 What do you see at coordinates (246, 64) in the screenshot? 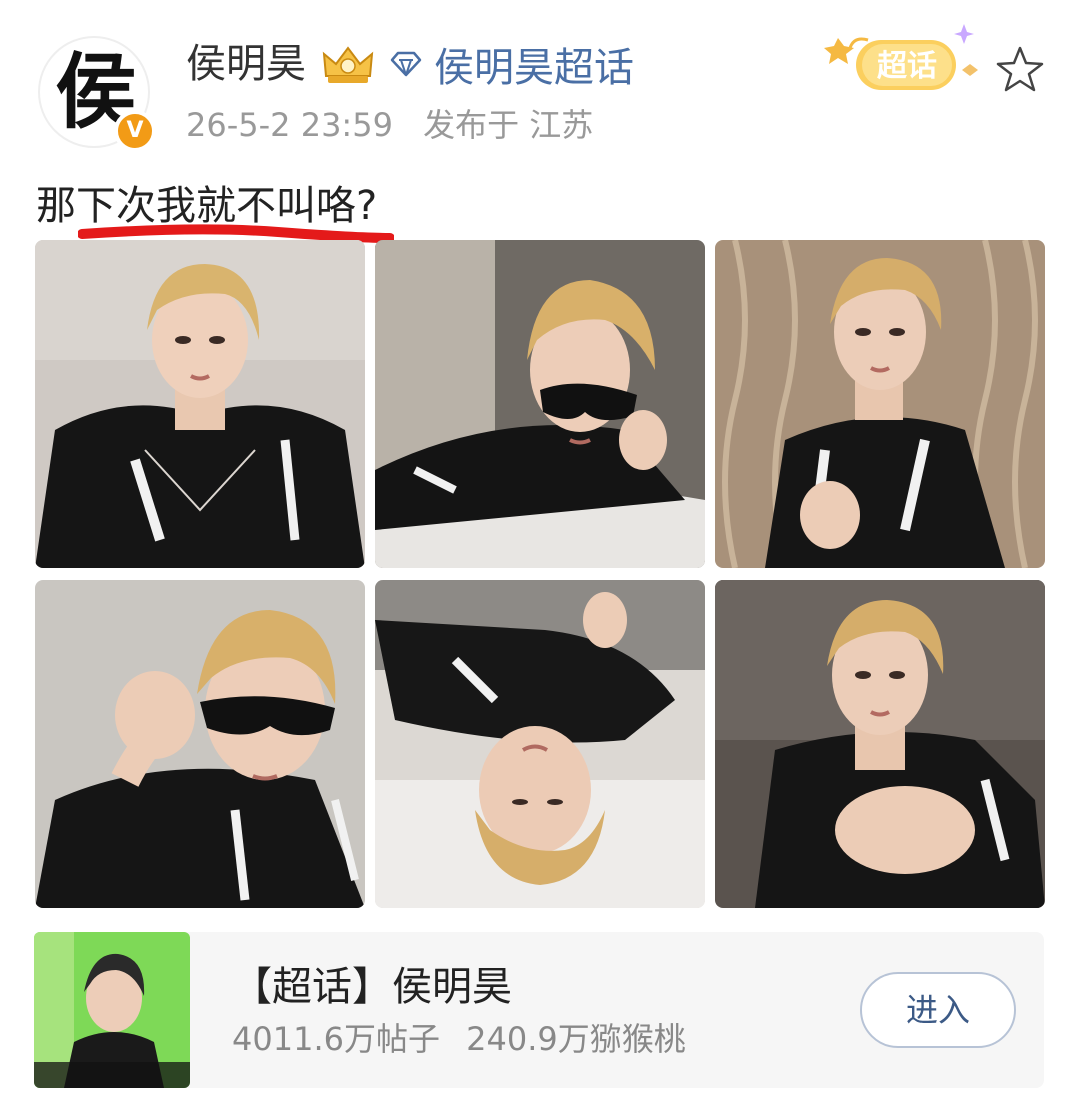
I see `author-name: 侯明昊` at bounding box center [246, 64].